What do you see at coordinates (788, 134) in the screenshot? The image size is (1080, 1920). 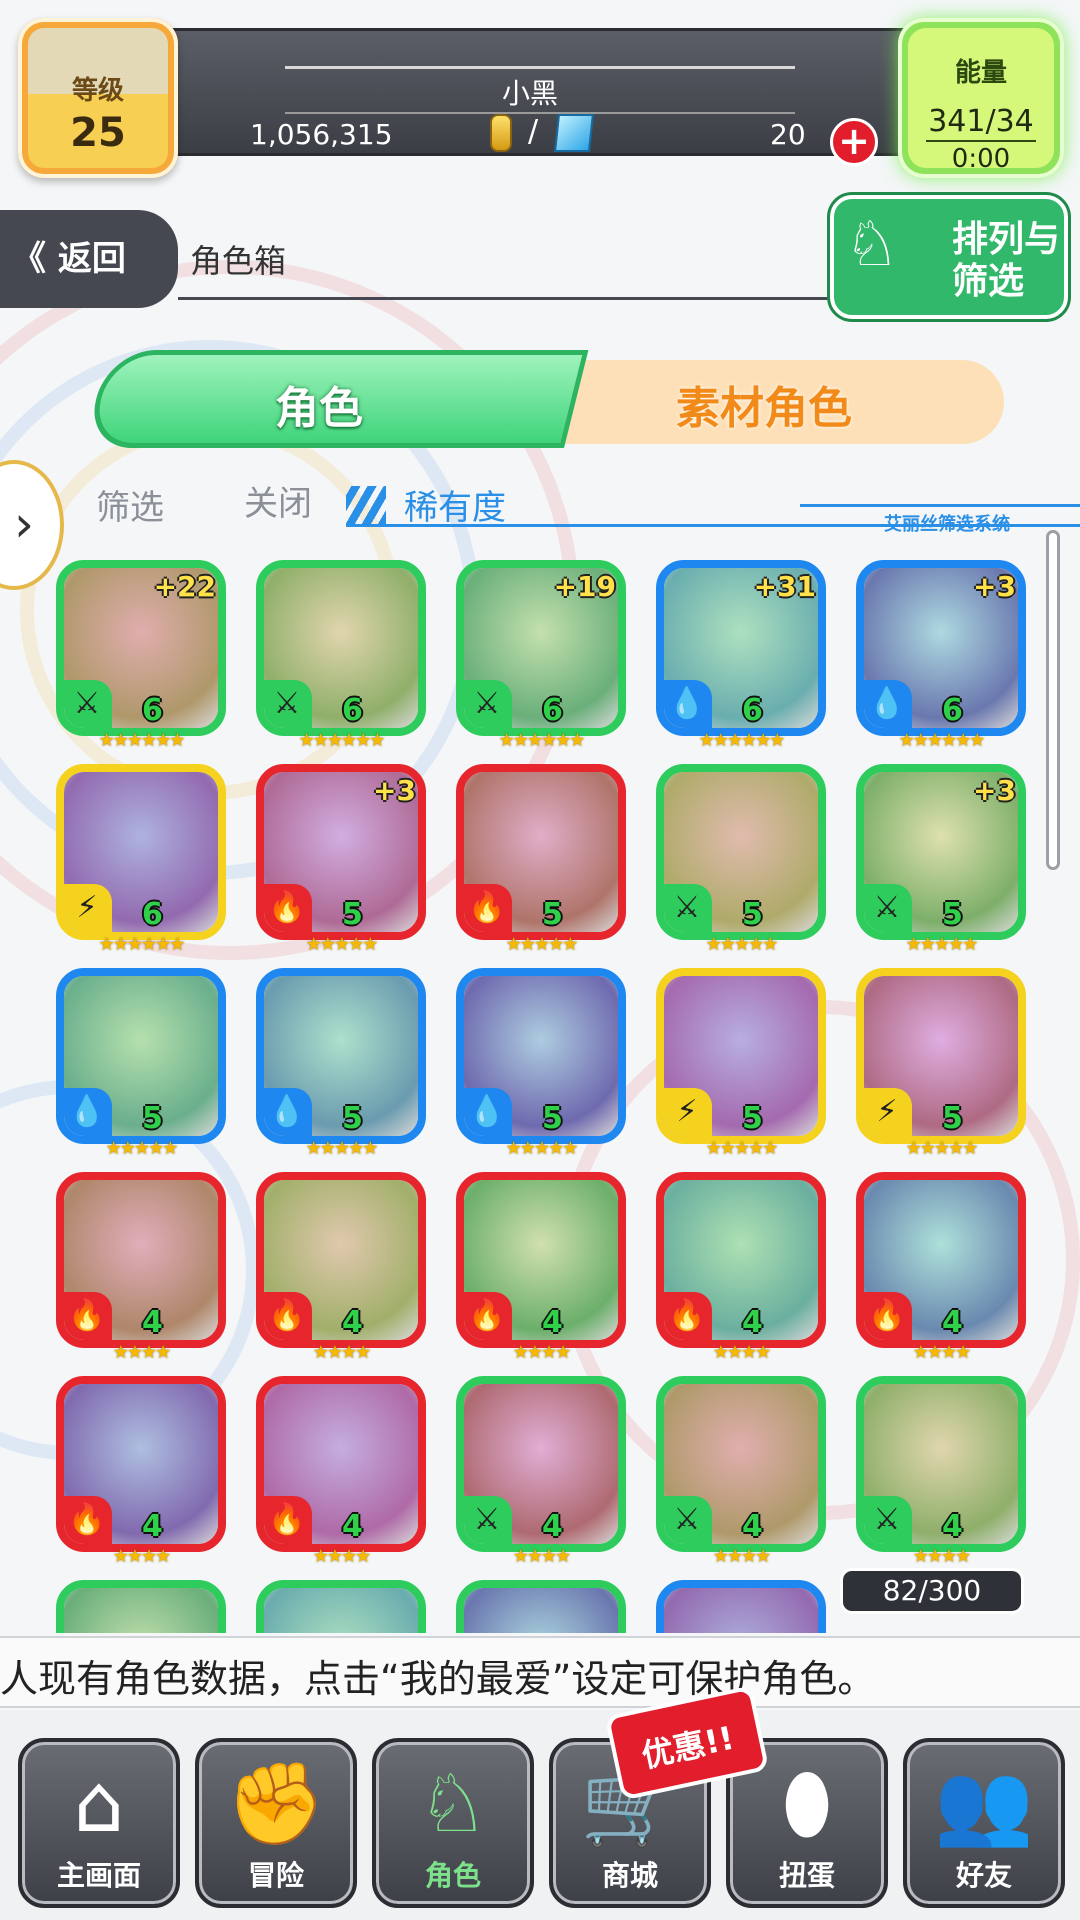 I see `gem-amount: 20` at bounding box center [788, 134].